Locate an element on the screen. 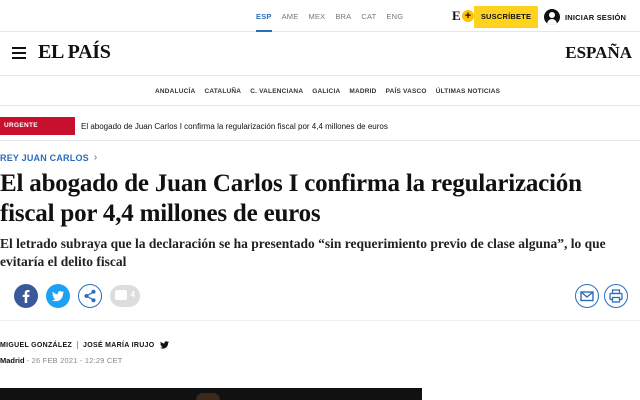  byline: MIGUEL GONZÁLEZ JOSÉ MARÍA IRUJO is located at coordinates (84, 345).